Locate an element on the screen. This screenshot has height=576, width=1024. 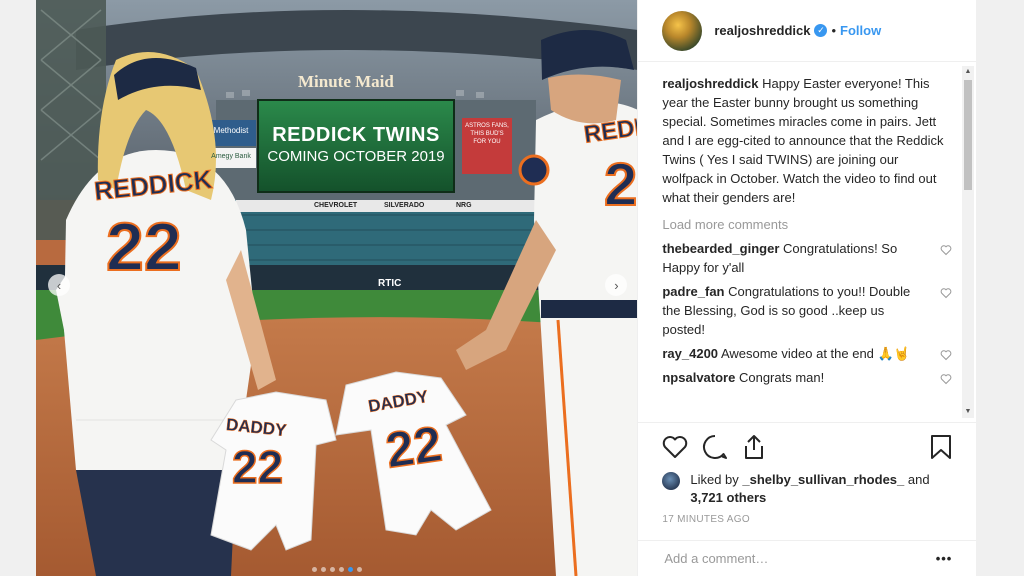
add-comment-bar: ••• is located at coordinates (807, 558).